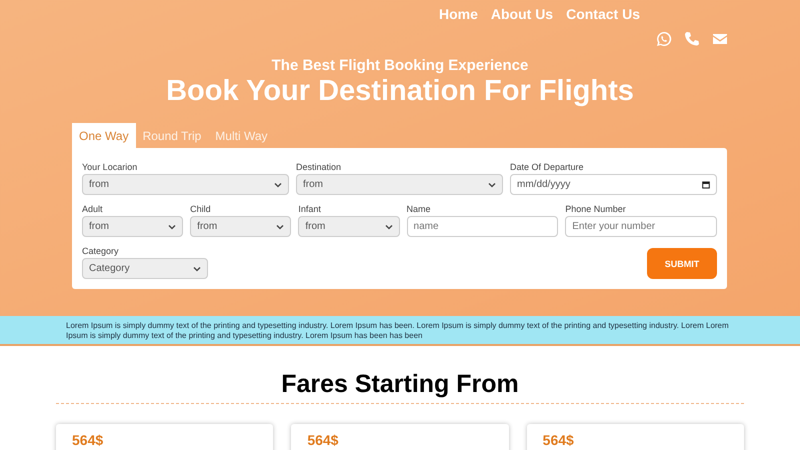  Describe the element at coordinates (93, 209) in the screenshot. I see `field-label: Adult` at that location.